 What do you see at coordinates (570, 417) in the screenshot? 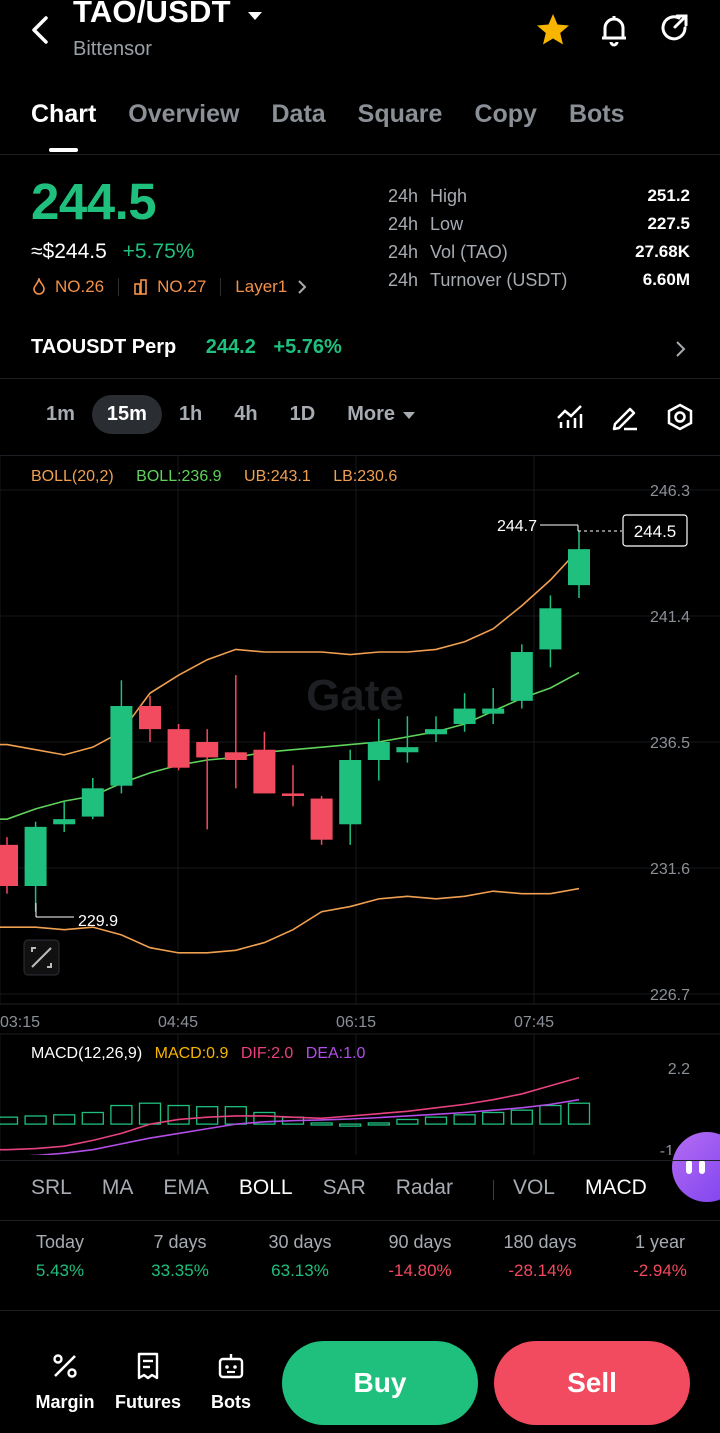
I see `indicator-icon` at bounding box center [570, 417].